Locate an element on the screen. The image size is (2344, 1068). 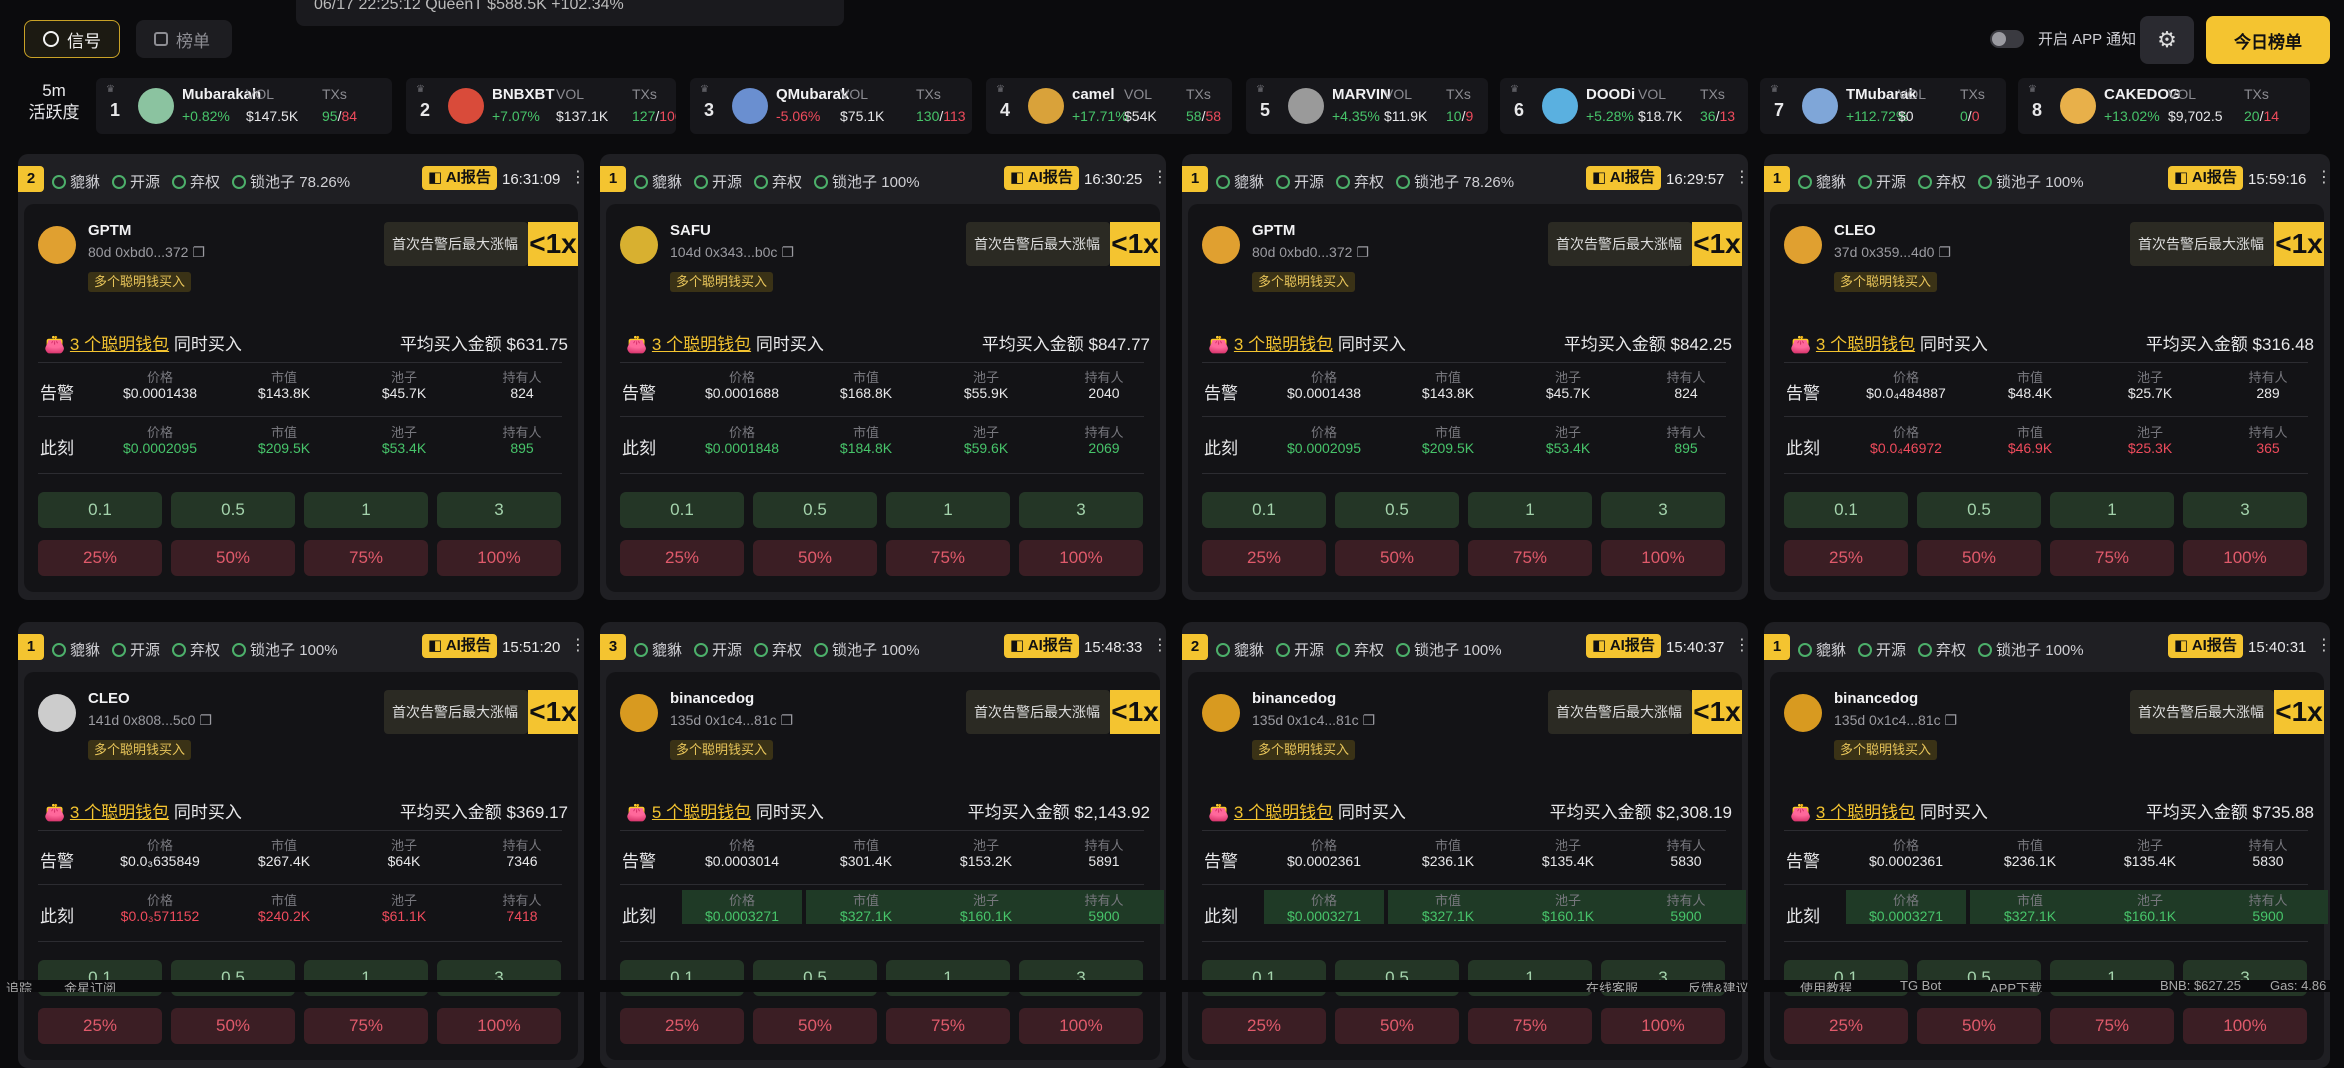
footer-subscribe: 金星订阅 is located at coordinates (90, 986).